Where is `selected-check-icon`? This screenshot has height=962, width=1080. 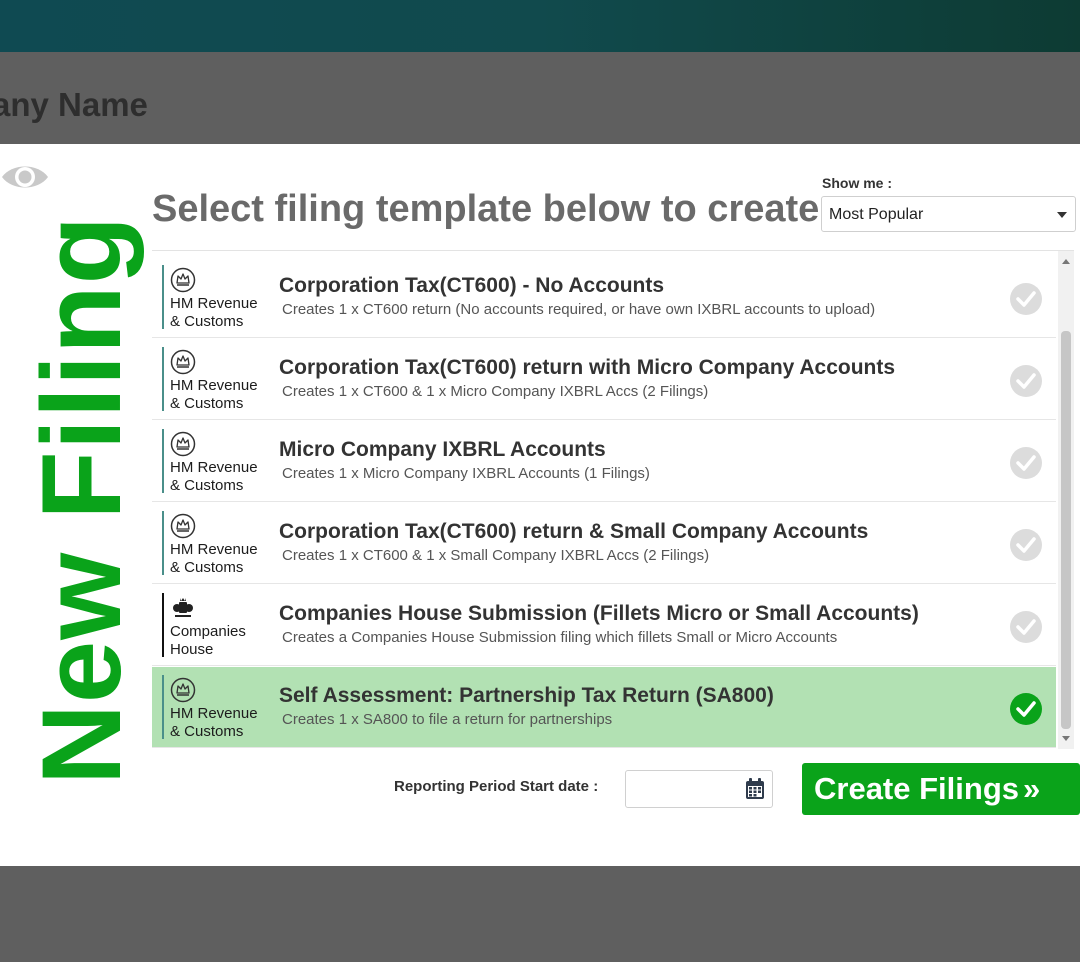 selected-check-icon is located at coordinates (1026, 709).